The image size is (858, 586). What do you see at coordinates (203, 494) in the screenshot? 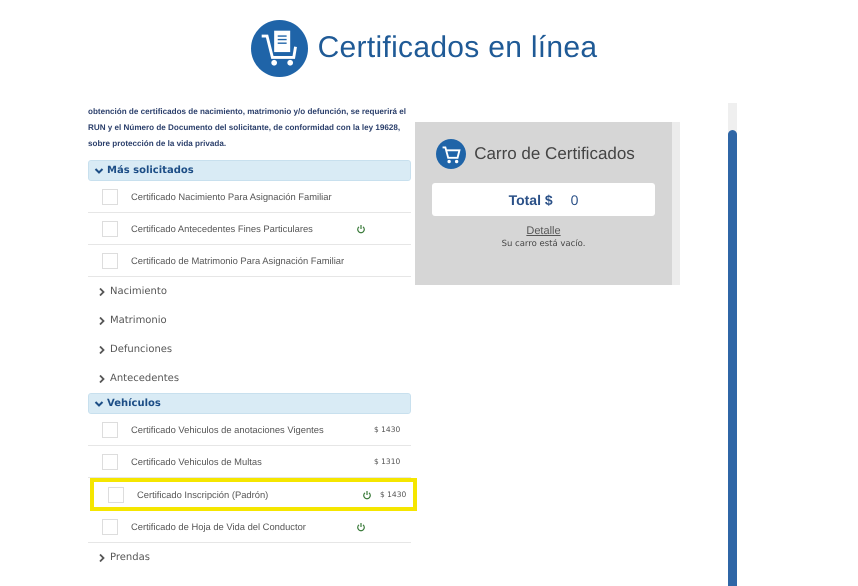
I see `item-label: Certificado Inscripción (Padrón)` at bounding box center [203, 494].